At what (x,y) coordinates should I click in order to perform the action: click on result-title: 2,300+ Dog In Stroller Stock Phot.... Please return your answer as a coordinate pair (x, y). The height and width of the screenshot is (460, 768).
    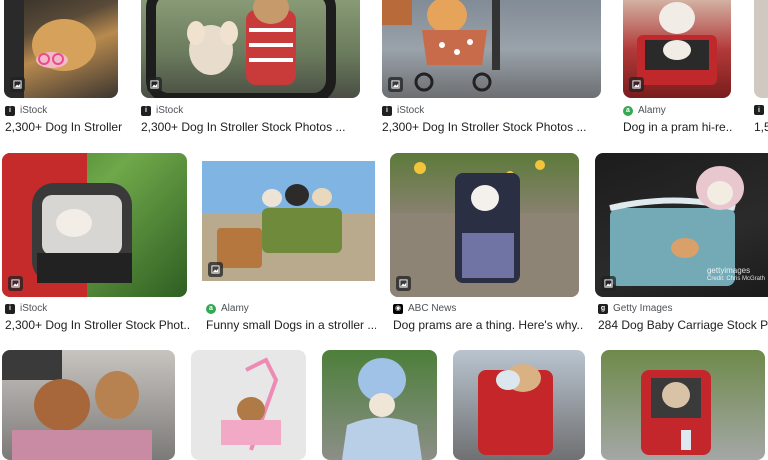
    Looking at the image, I should click on (97, 325).